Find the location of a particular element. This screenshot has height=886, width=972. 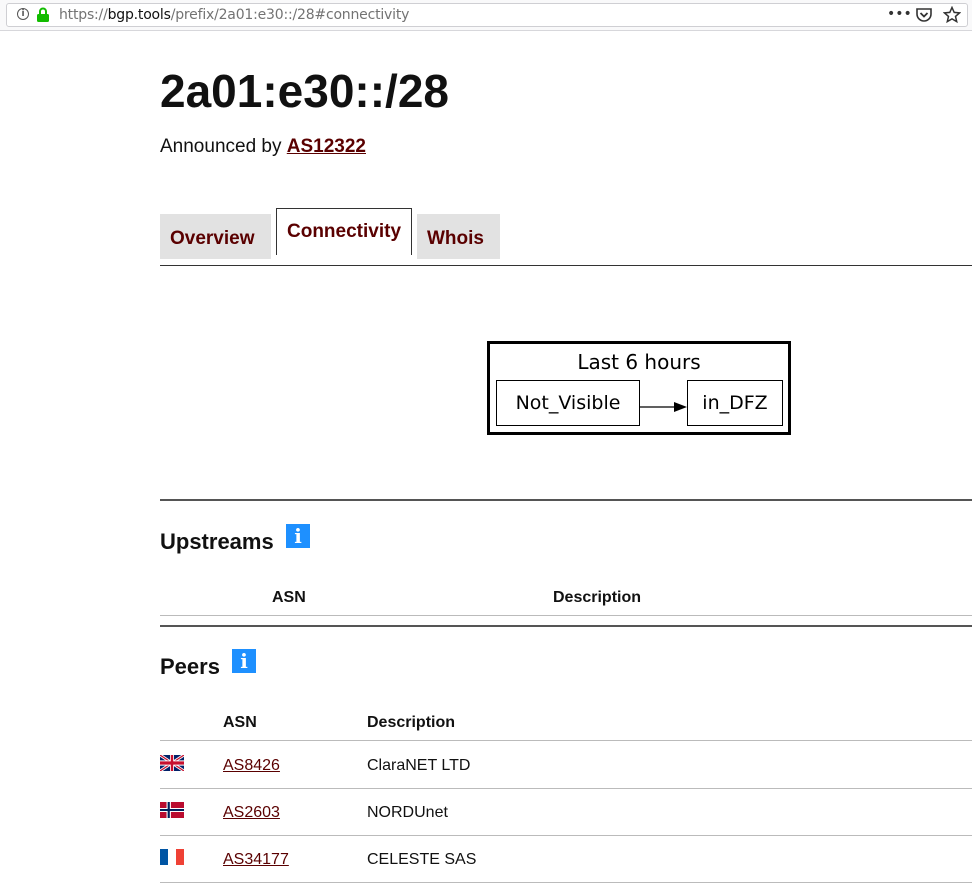

graph-node-to: in_DFZ is located at coordinates (735, 403).